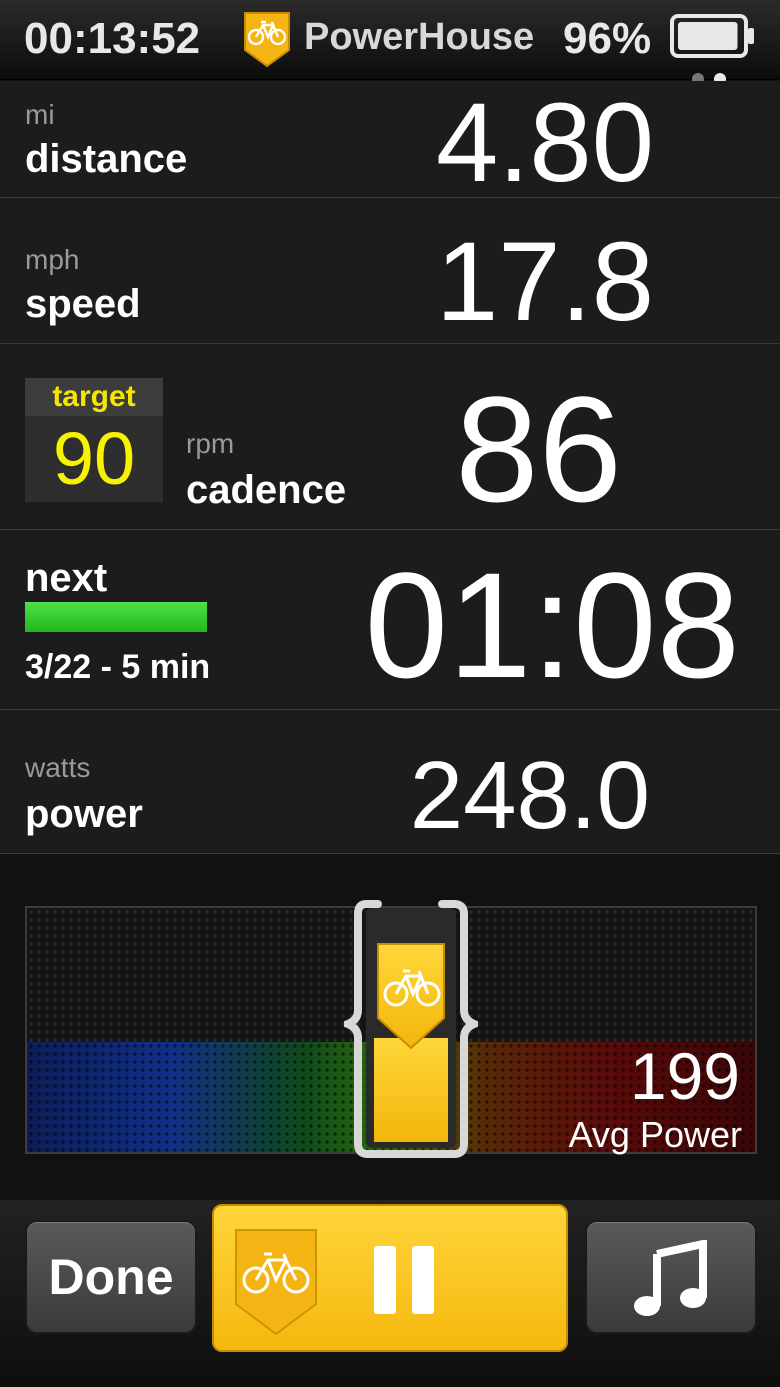 The image size is (780, 1387). Describe the element at coordinates (111, 1277) in the screenshot. I see `done-button: Done` at that location.